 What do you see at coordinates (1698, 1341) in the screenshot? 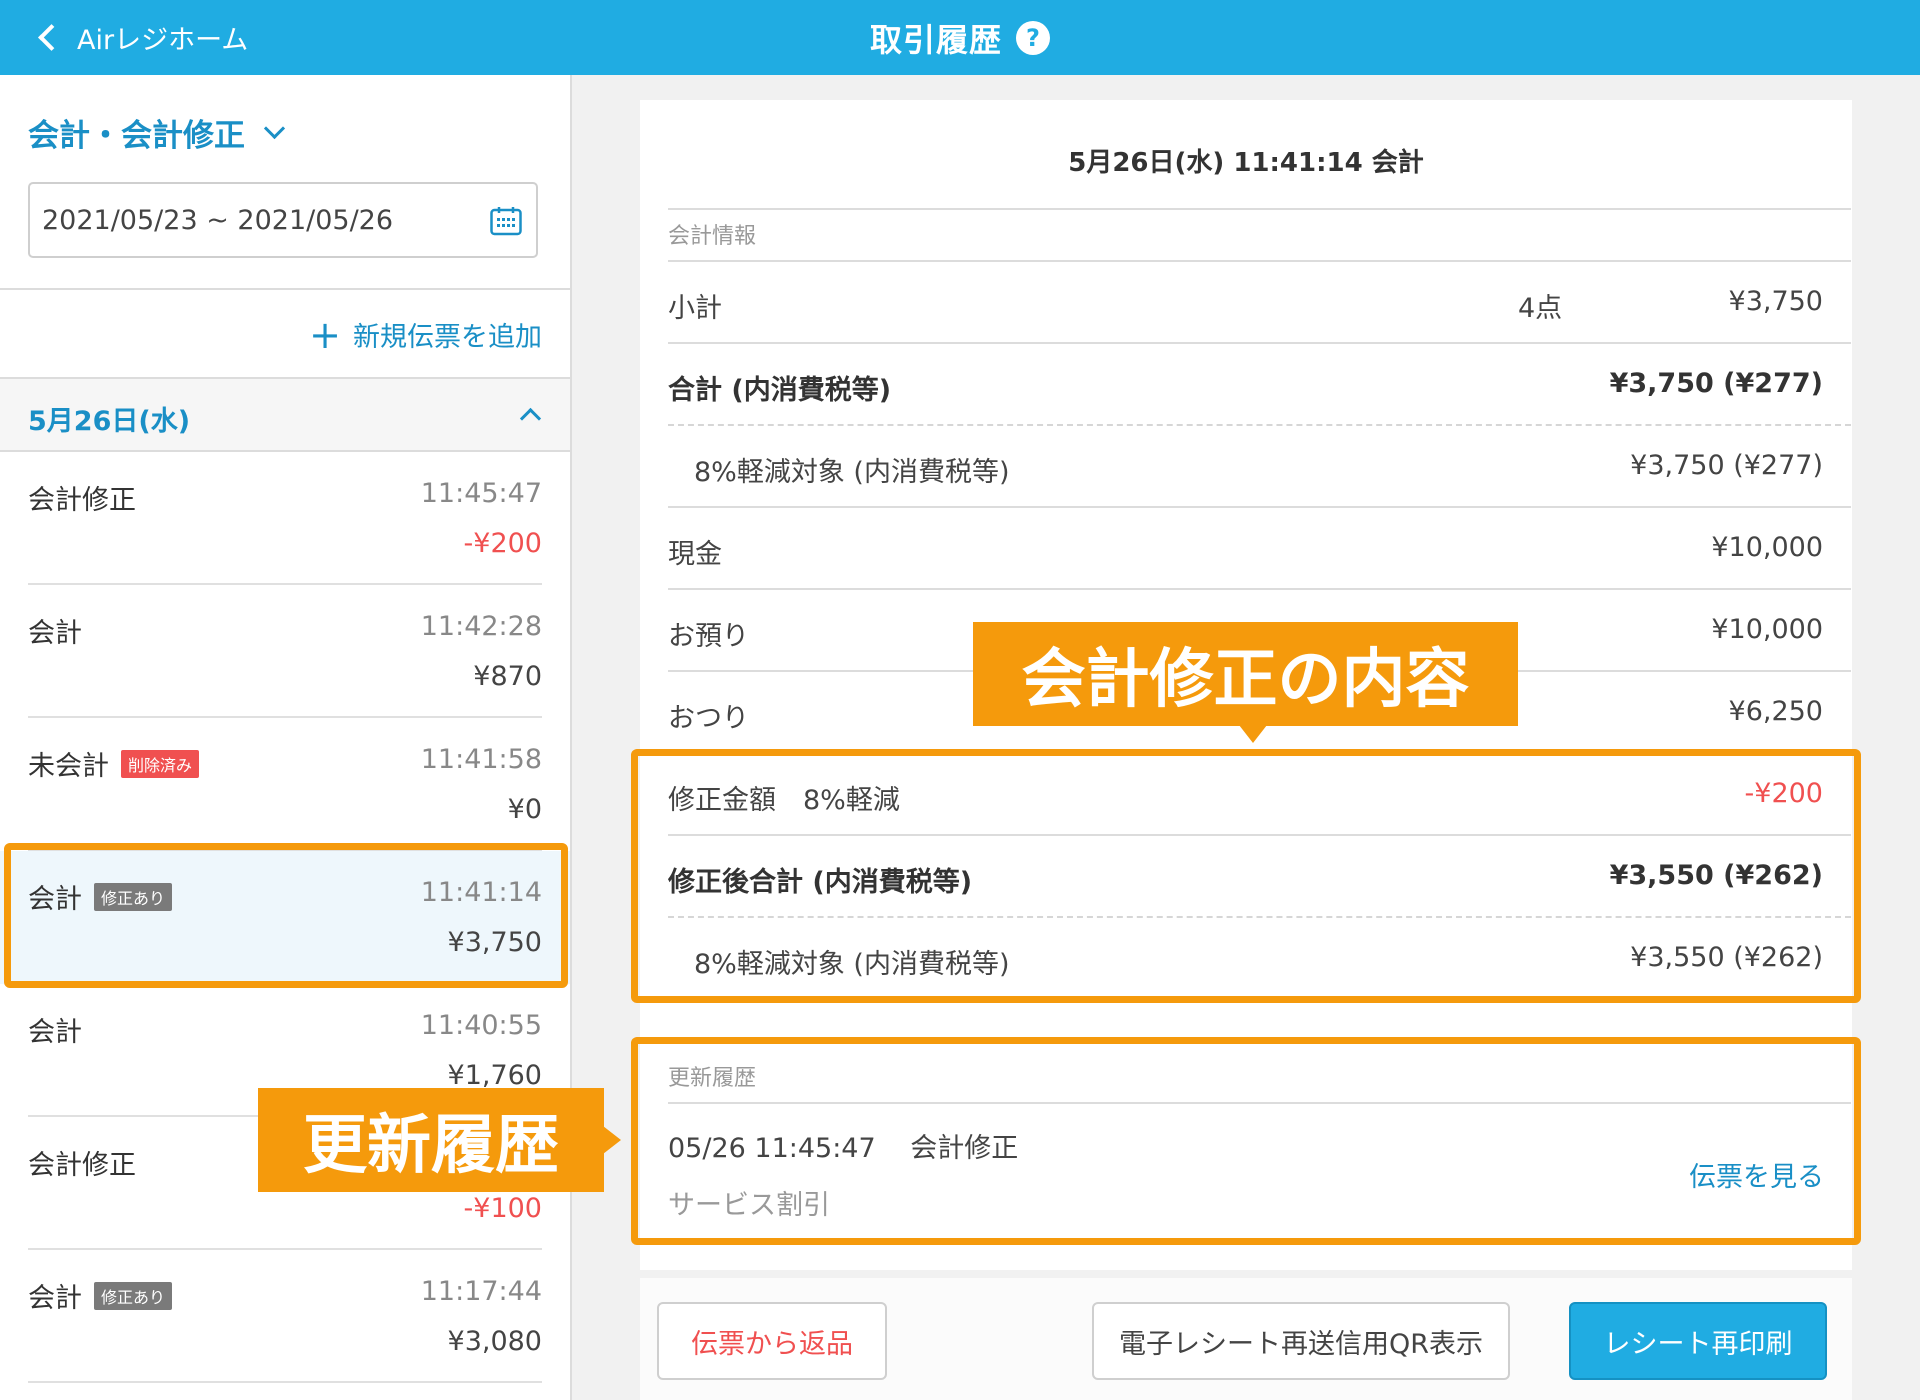
I see `reprint-button: レシート再印刷` at bounding box center [1698, 1341].